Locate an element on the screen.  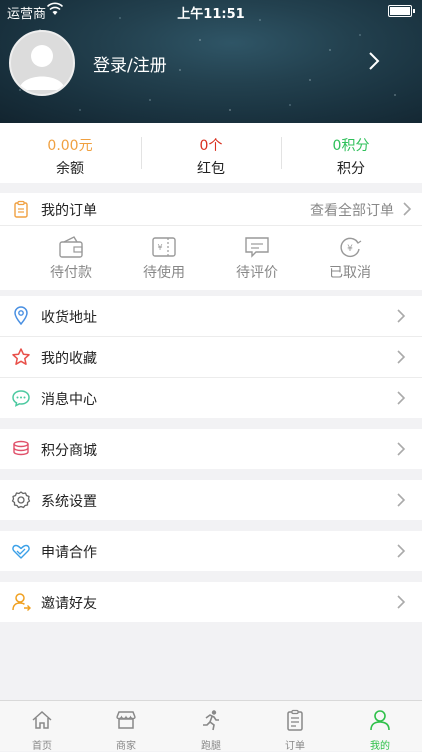
balance-value: 0.00元 is located at coordinates (70, 146).